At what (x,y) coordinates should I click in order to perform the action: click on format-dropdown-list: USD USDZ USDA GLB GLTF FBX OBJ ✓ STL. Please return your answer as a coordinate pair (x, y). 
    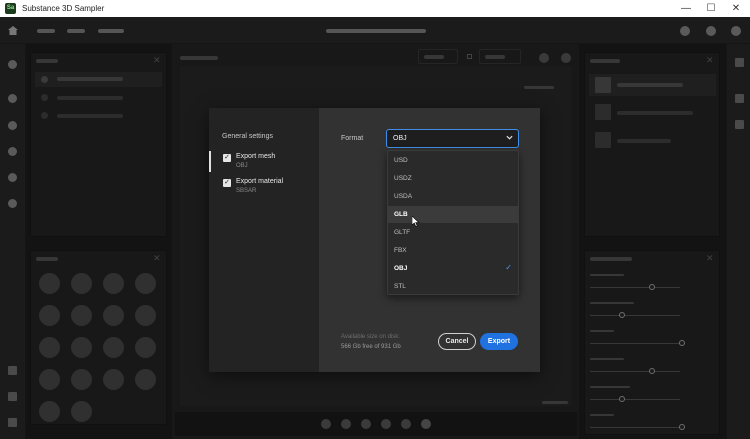
    Looking at the image, I should click on (453, 222).